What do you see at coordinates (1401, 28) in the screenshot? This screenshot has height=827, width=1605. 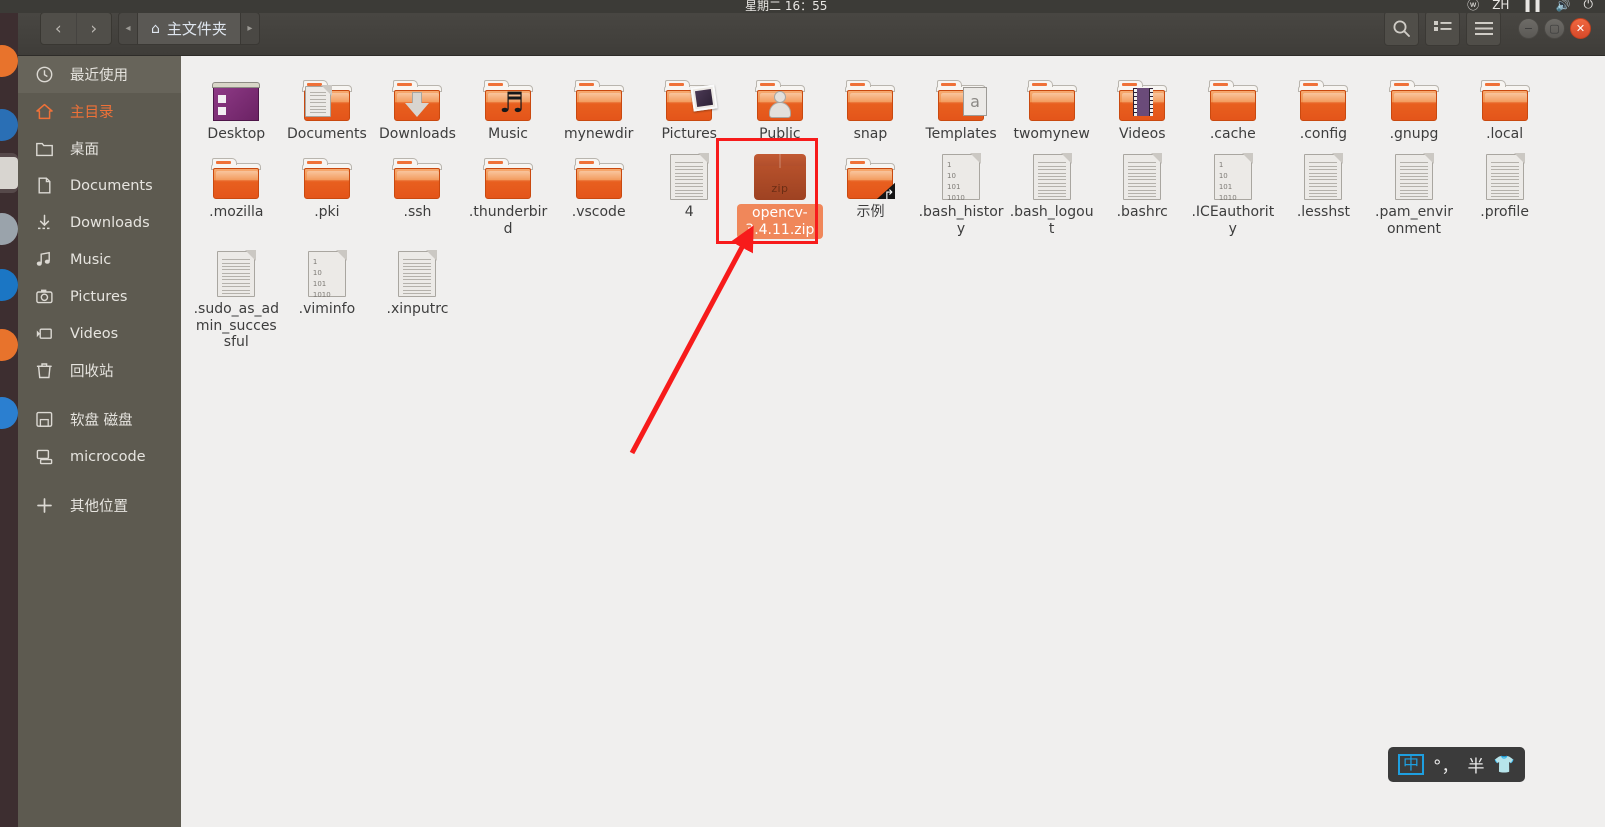 I see `search-button` at bounding box center [1401, 28].